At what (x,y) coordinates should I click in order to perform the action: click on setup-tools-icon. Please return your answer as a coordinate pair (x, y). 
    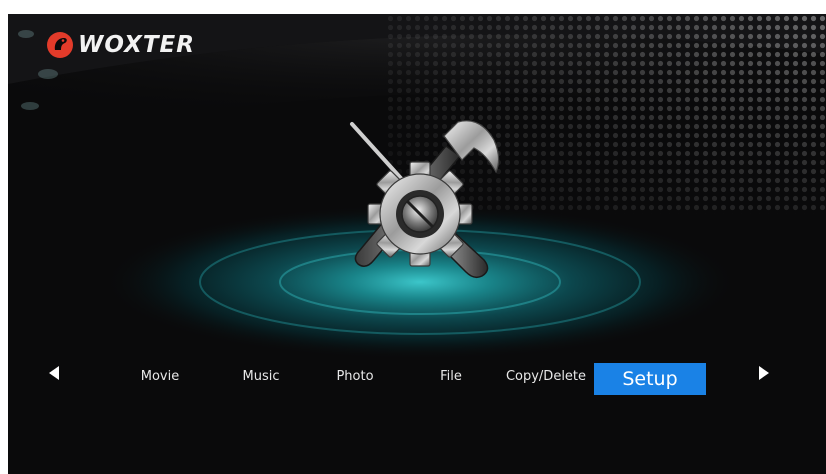
    Looking at the image, I should click on (425, 199).